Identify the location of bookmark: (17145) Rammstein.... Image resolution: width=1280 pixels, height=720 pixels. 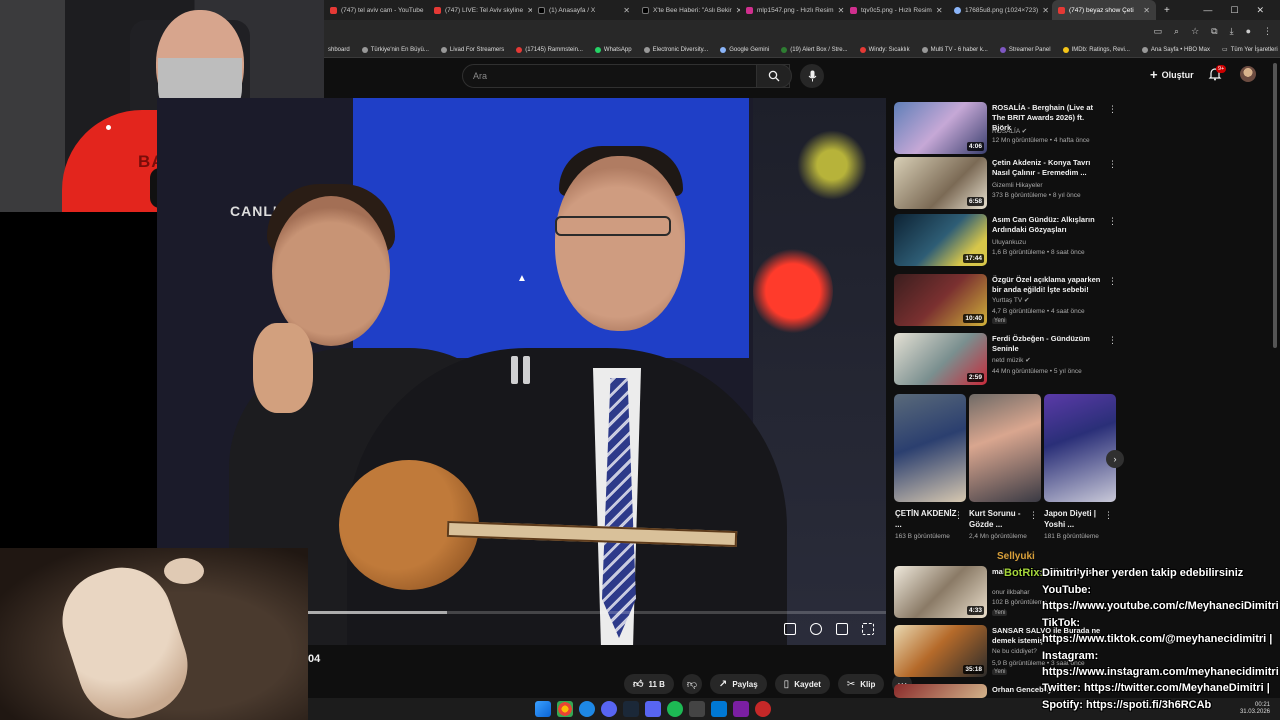
(549, 49).